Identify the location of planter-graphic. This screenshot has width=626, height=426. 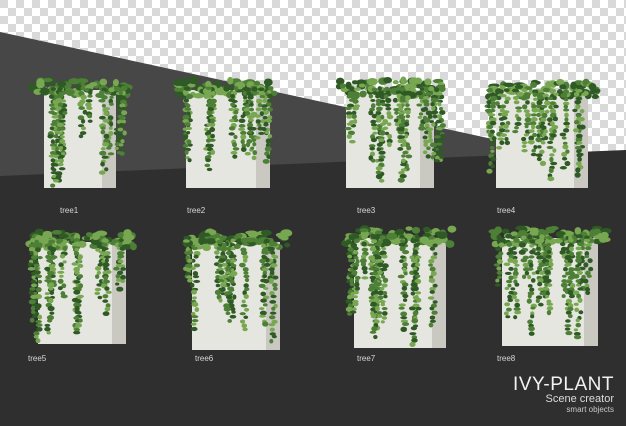
(81, 286).